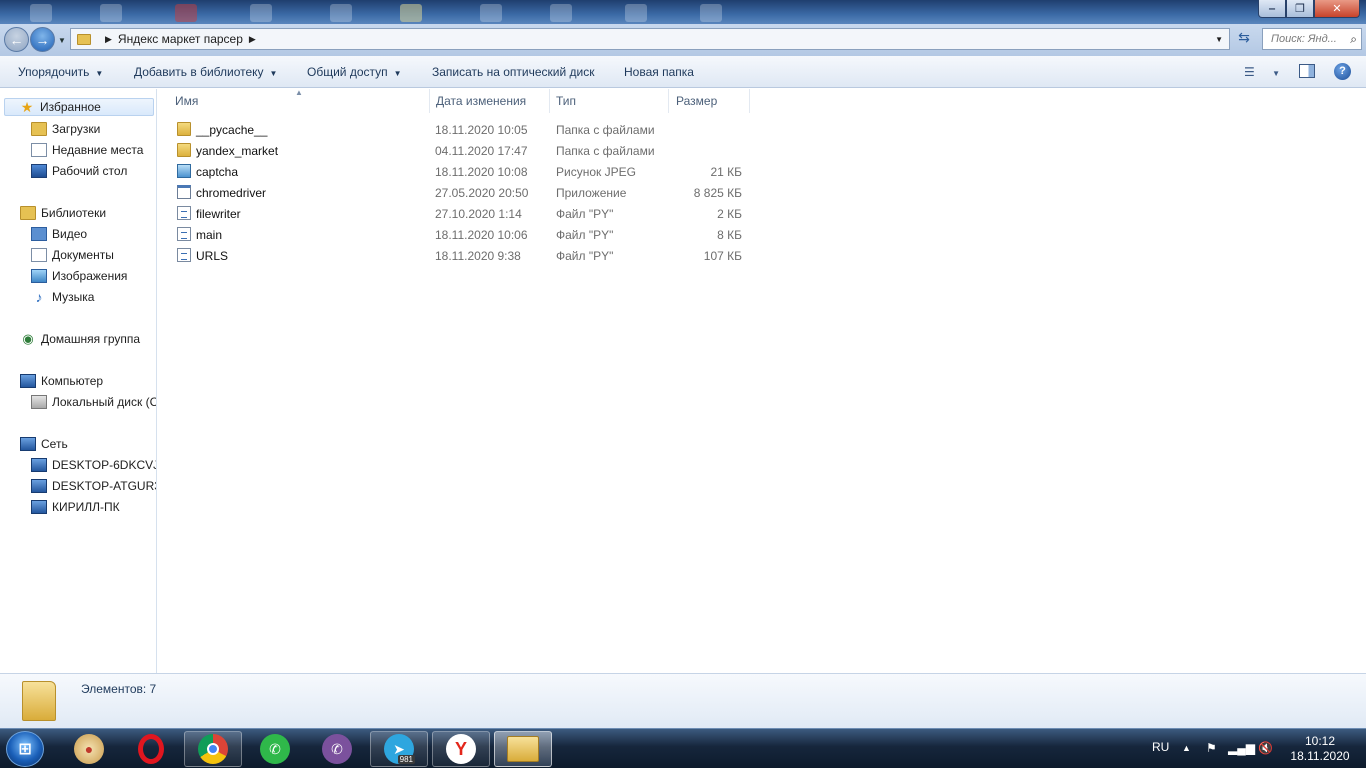 The image size is (1366, 768). What do you see at coordinates (80, 339) in the screenshot?
I see `nav-homegroup: ◉ Домашняя группа` at bounding box center [80, 339].